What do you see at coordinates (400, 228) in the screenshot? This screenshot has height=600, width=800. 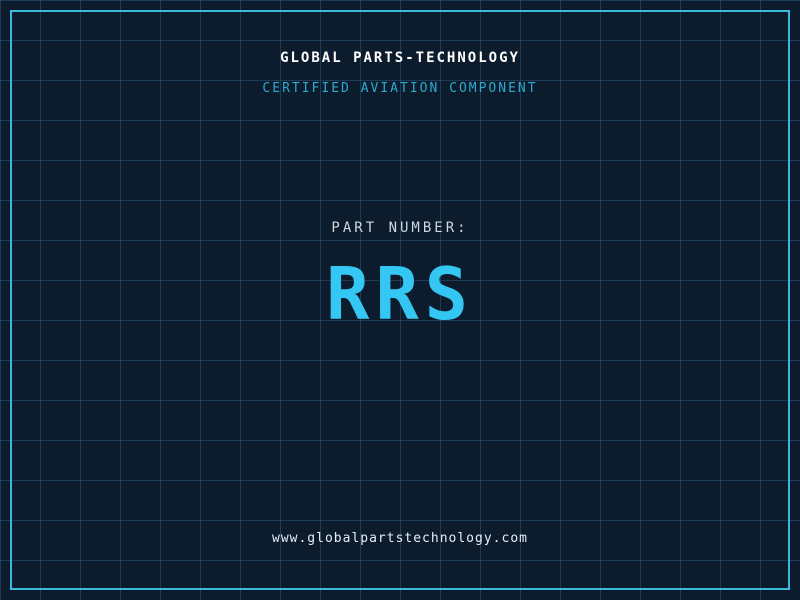 I see `part-number-label: PART NUMBER:` at bounding box center [400, 228].